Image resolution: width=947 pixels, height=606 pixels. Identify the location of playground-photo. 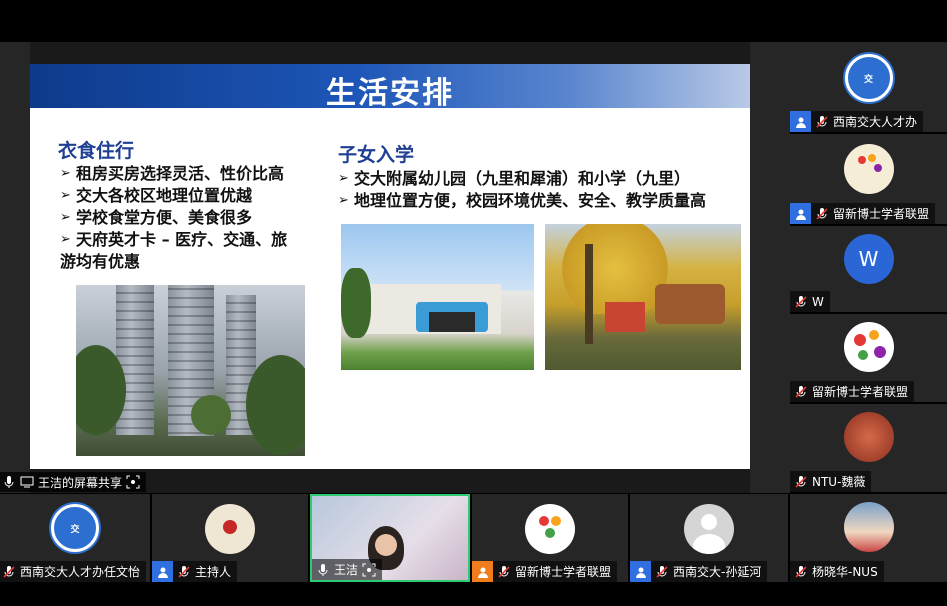
(643, 297).